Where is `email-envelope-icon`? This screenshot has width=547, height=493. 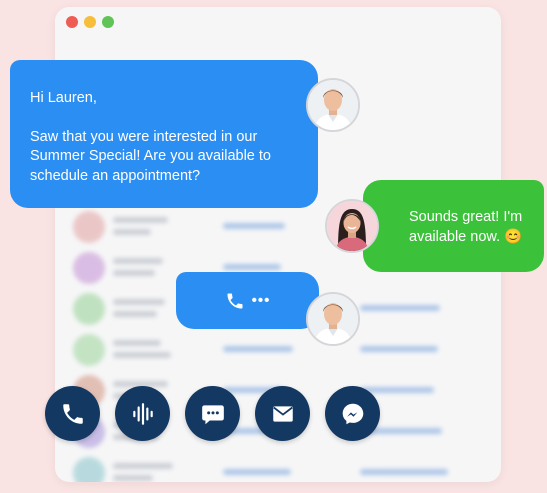 email-envelope-icon is located at coordinates (282, 413).